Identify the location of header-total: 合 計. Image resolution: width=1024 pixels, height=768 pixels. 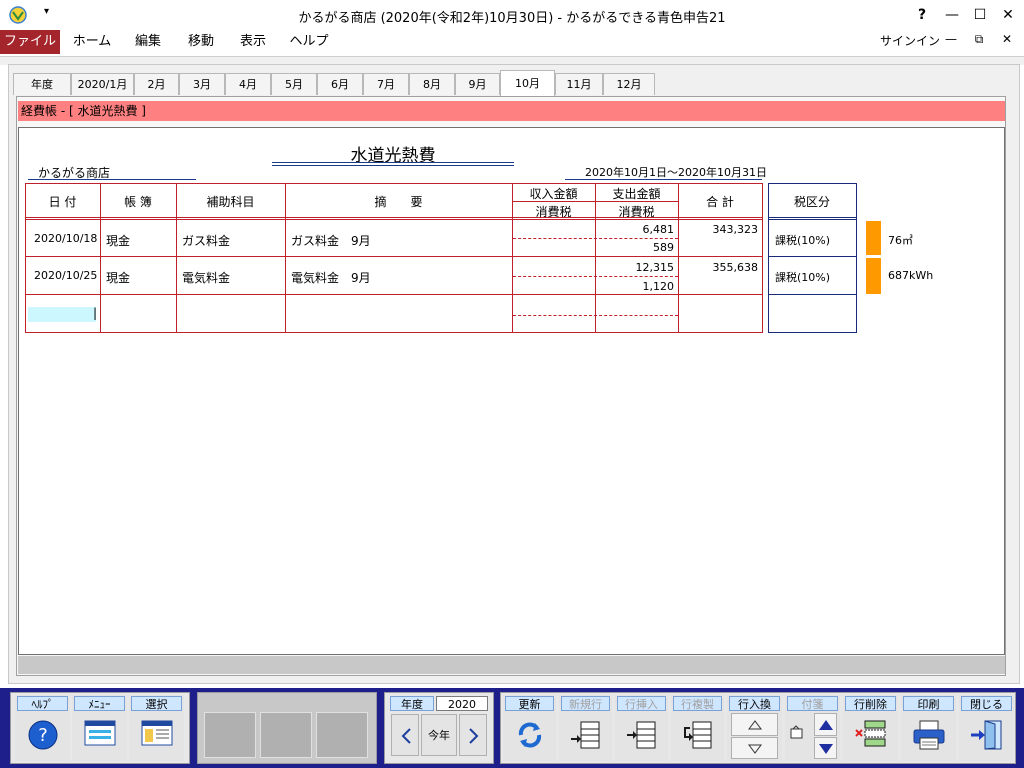
(720, 202).